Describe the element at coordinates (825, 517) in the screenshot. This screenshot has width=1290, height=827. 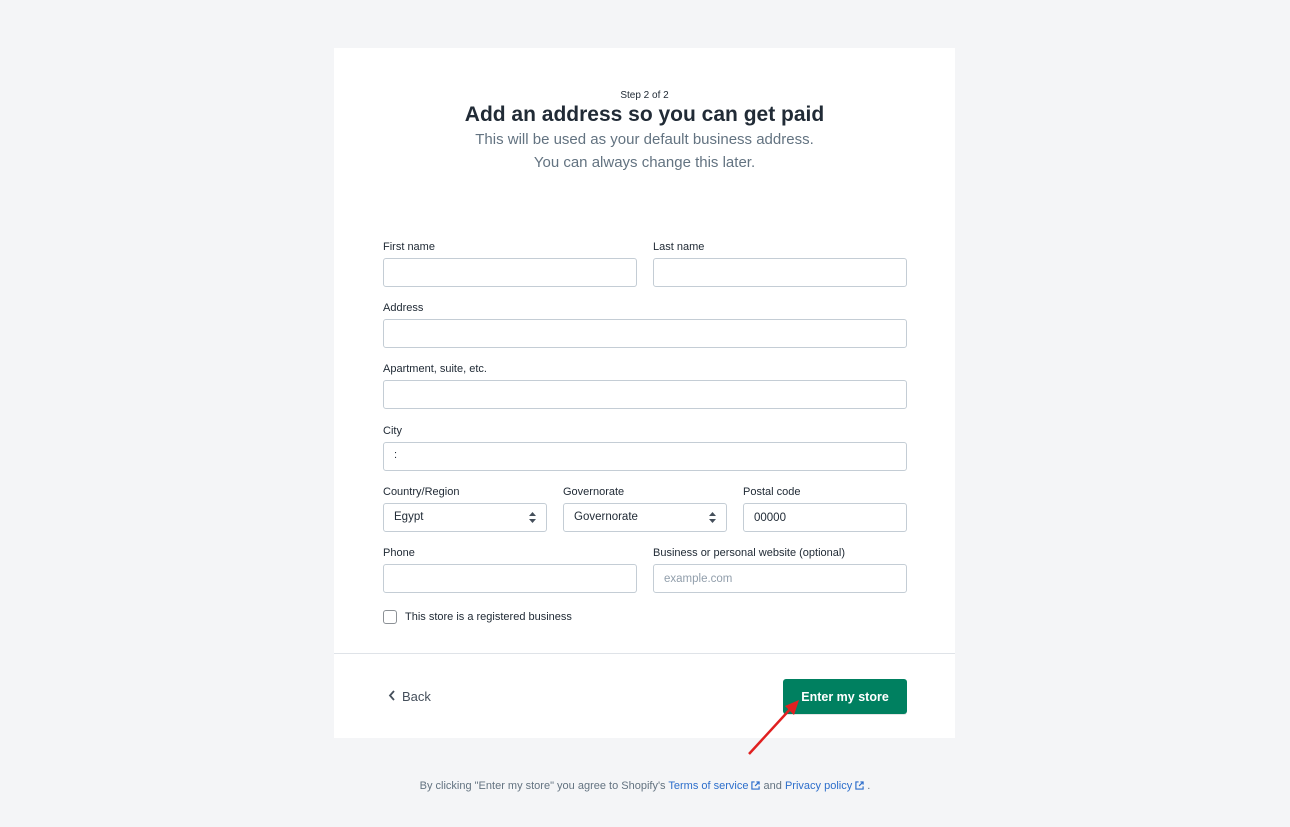
I see `postal-code-field` at that location.